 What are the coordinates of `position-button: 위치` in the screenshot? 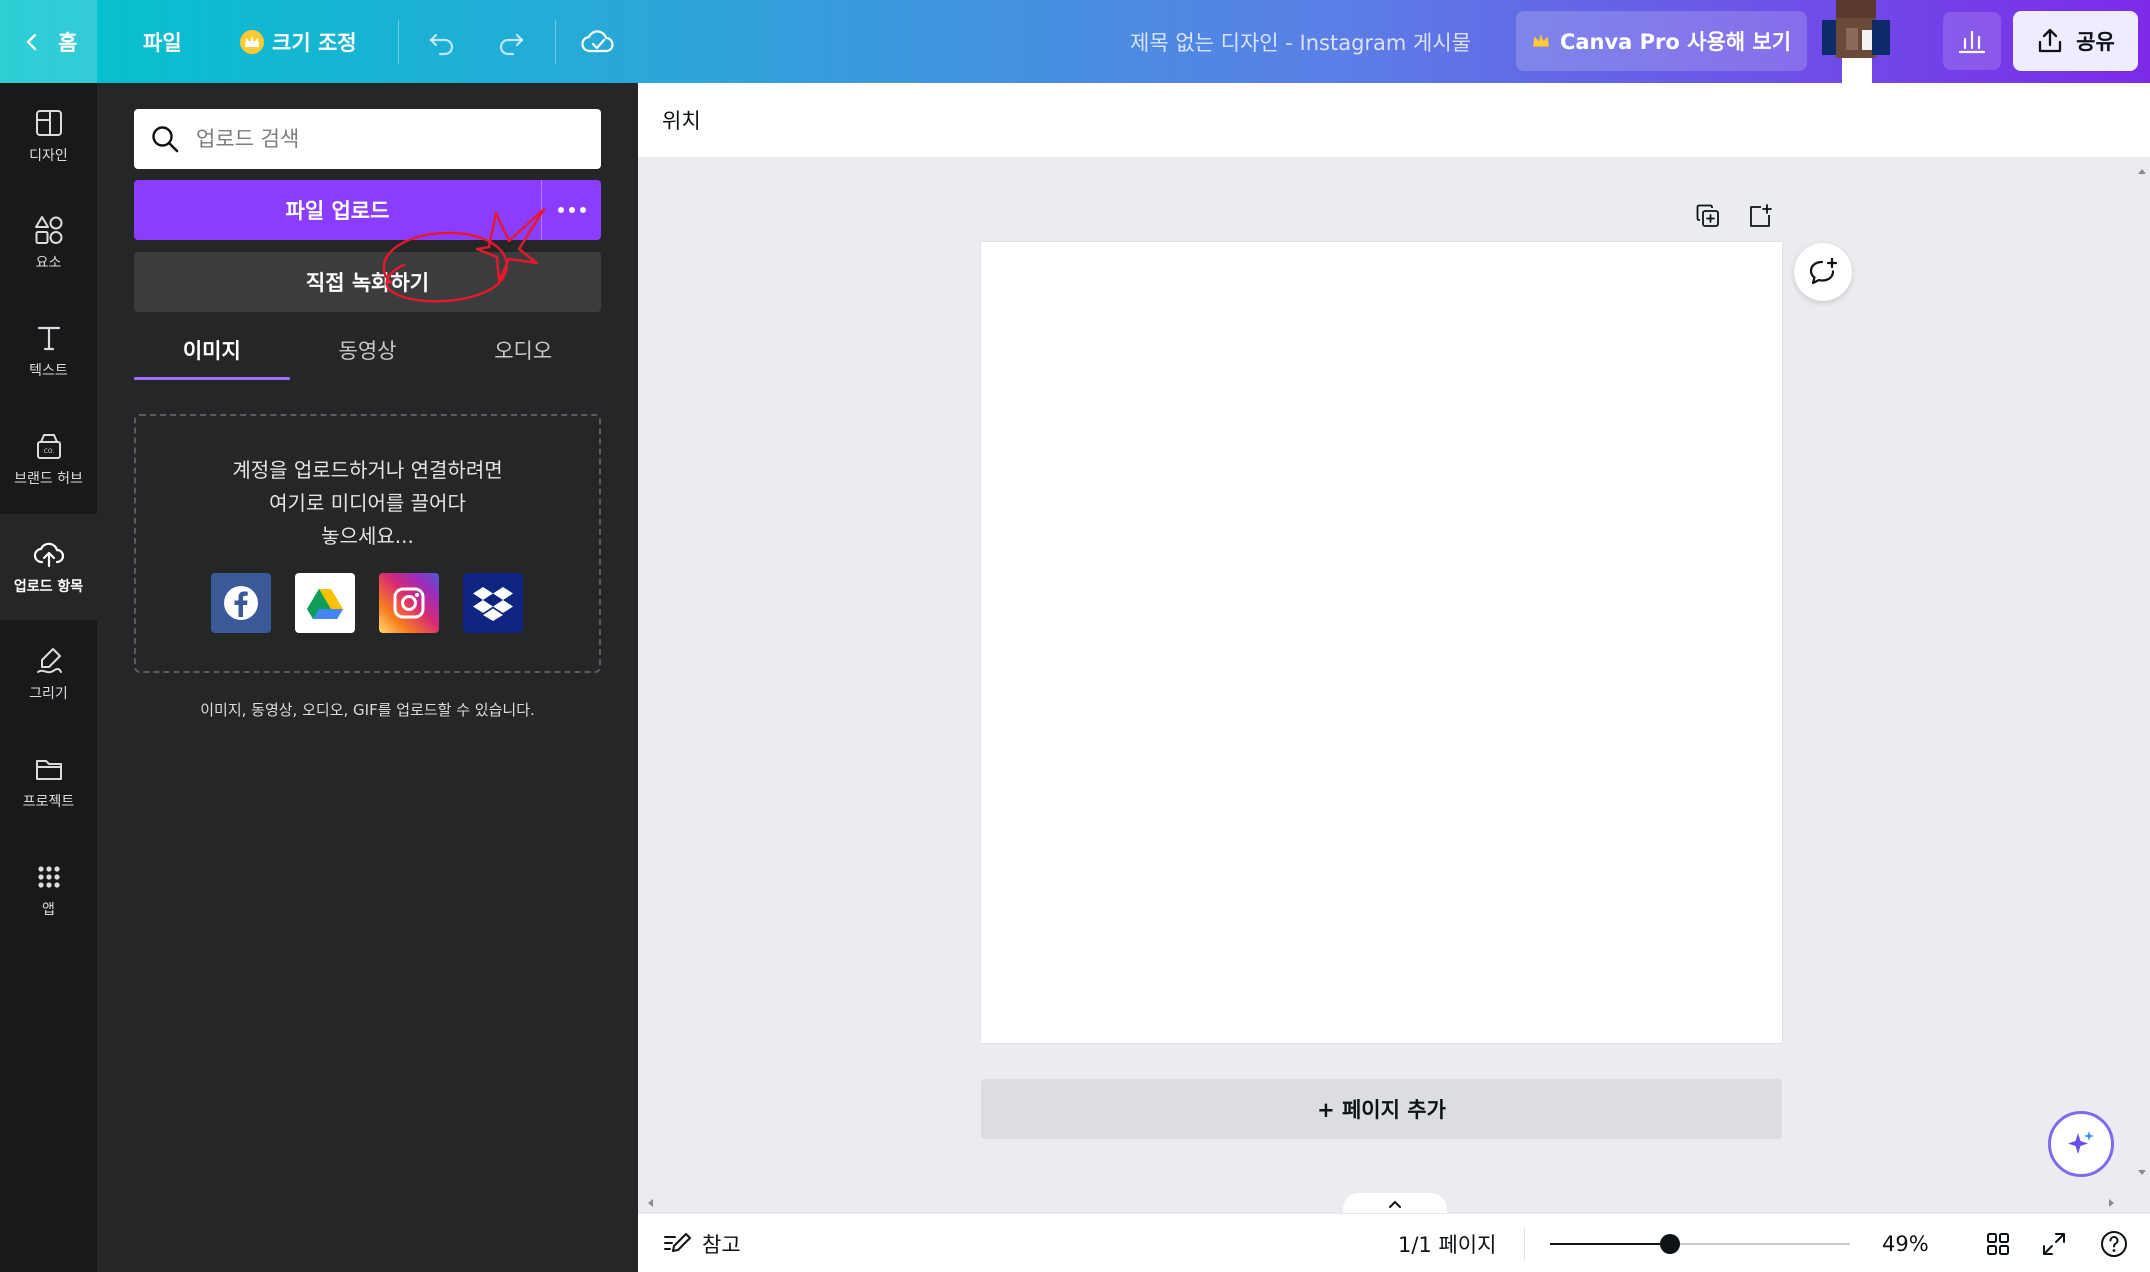 It's located at (681, 120).